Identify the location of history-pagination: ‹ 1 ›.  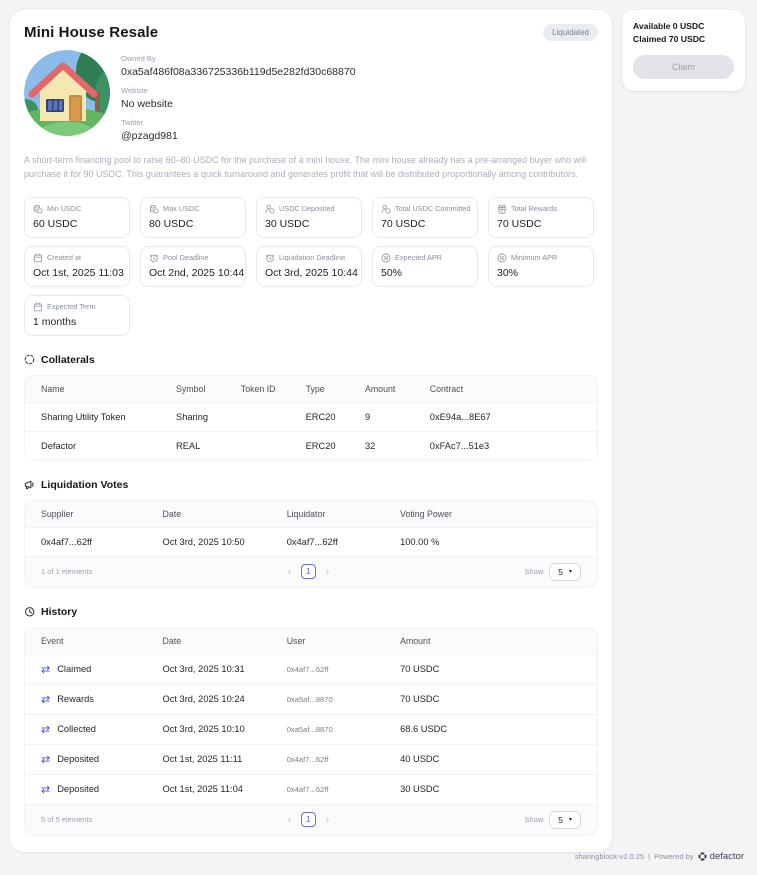
(308, 820).